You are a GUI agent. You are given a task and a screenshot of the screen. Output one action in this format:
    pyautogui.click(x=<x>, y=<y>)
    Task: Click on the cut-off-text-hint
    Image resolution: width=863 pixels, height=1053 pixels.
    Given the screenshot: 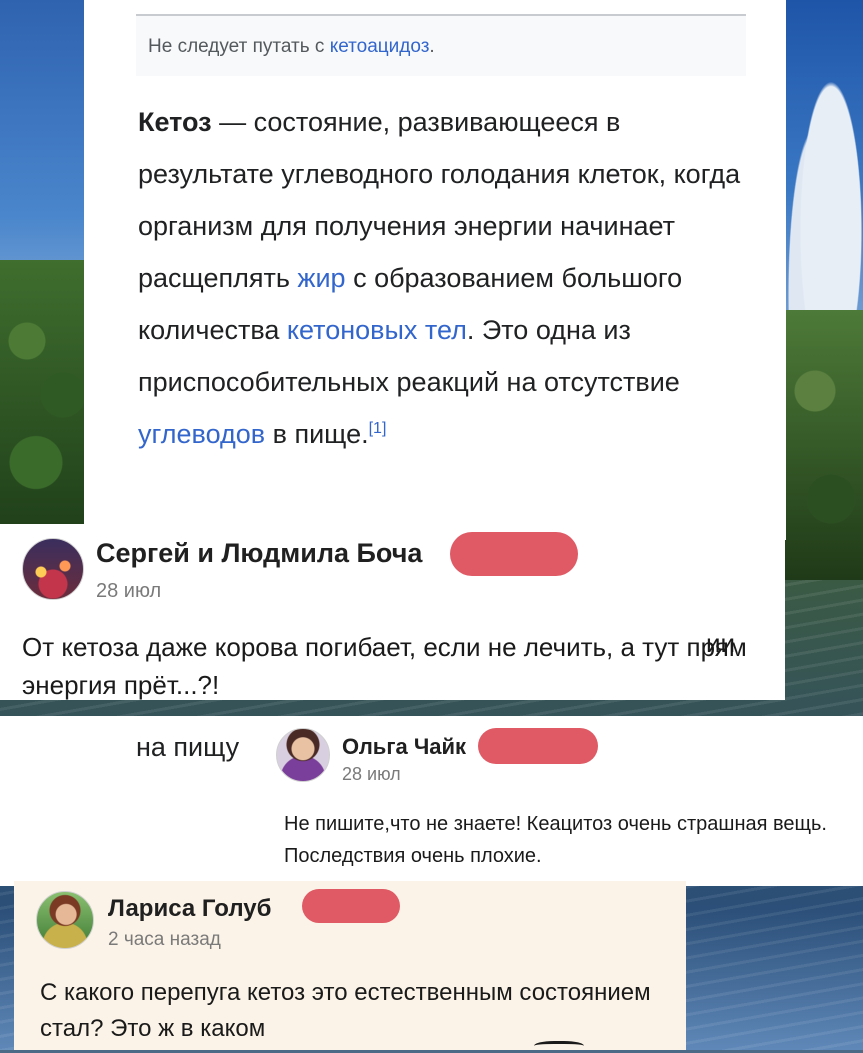 What is the action you would take?
    pyautogui.click(x=559, y=1047)
    